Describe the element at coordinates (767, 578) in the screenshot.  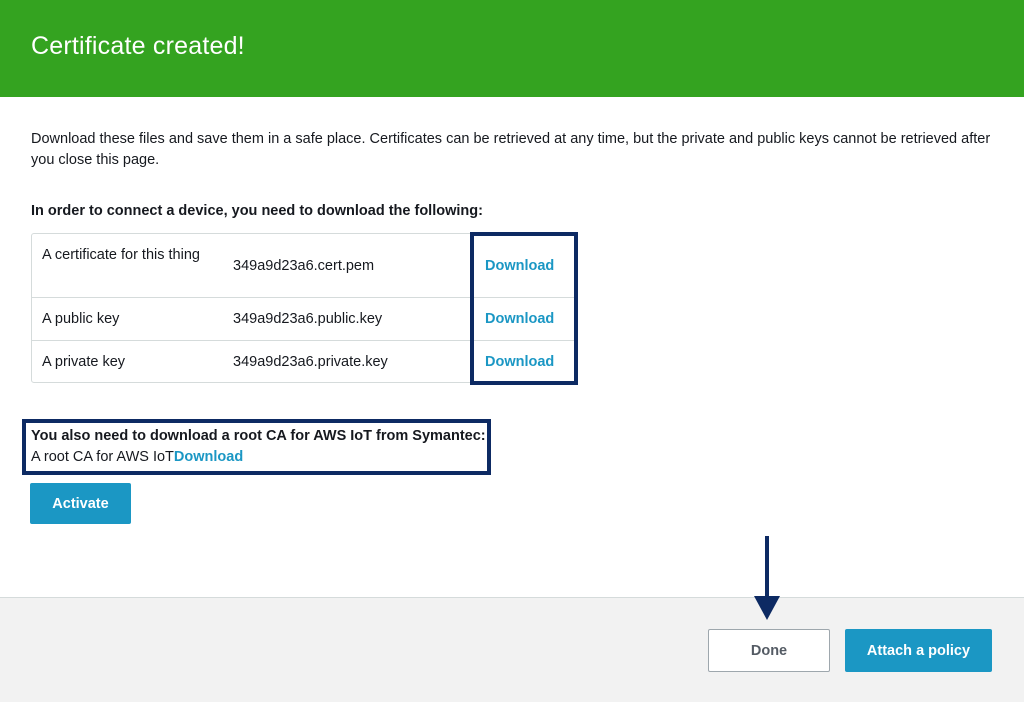
I see `arrow-down-icon` at that location.